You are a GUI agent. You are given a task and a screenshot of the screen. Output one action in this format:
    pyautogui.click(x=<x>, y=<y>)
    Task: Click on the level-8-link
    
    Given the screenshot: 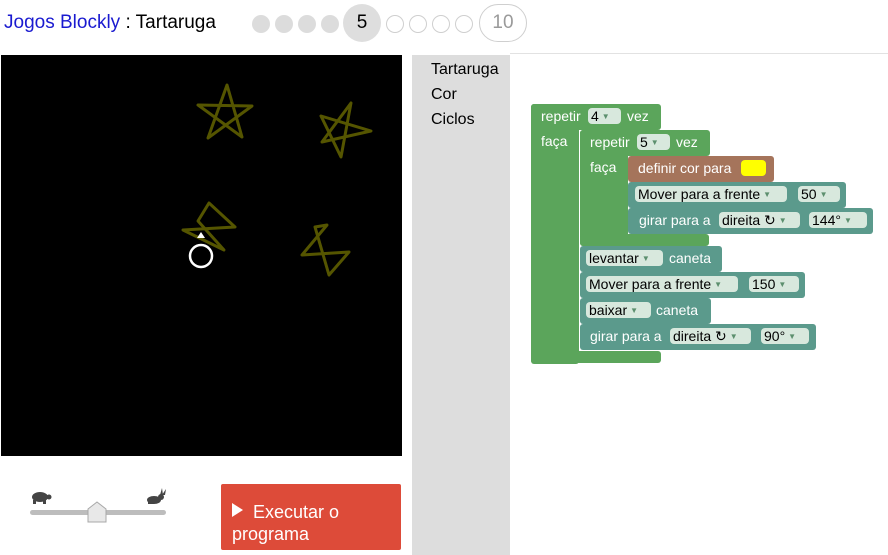 What is the action you would take?
    pyautogui.click(x=441, y=24)
    